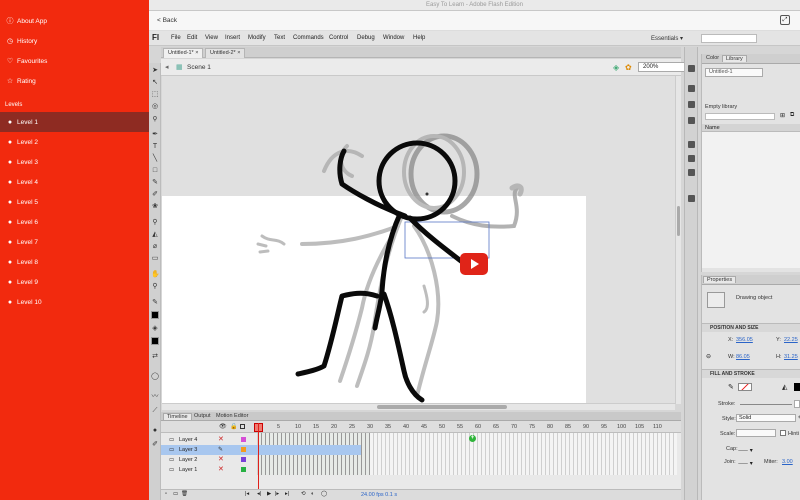 Image resolution: width=800 pixels, height=500 pixels. Describe the element at coordinates (155, 135) in the screenshot. I see `pen-tool-icon: ✒` at that location.